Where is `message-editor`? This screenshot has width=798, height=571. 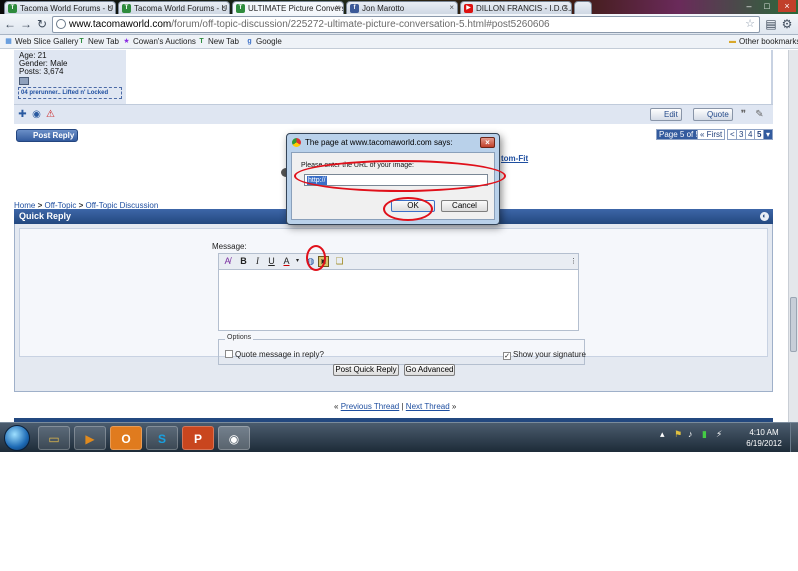 message-editor is located at coordinates (398, 300).